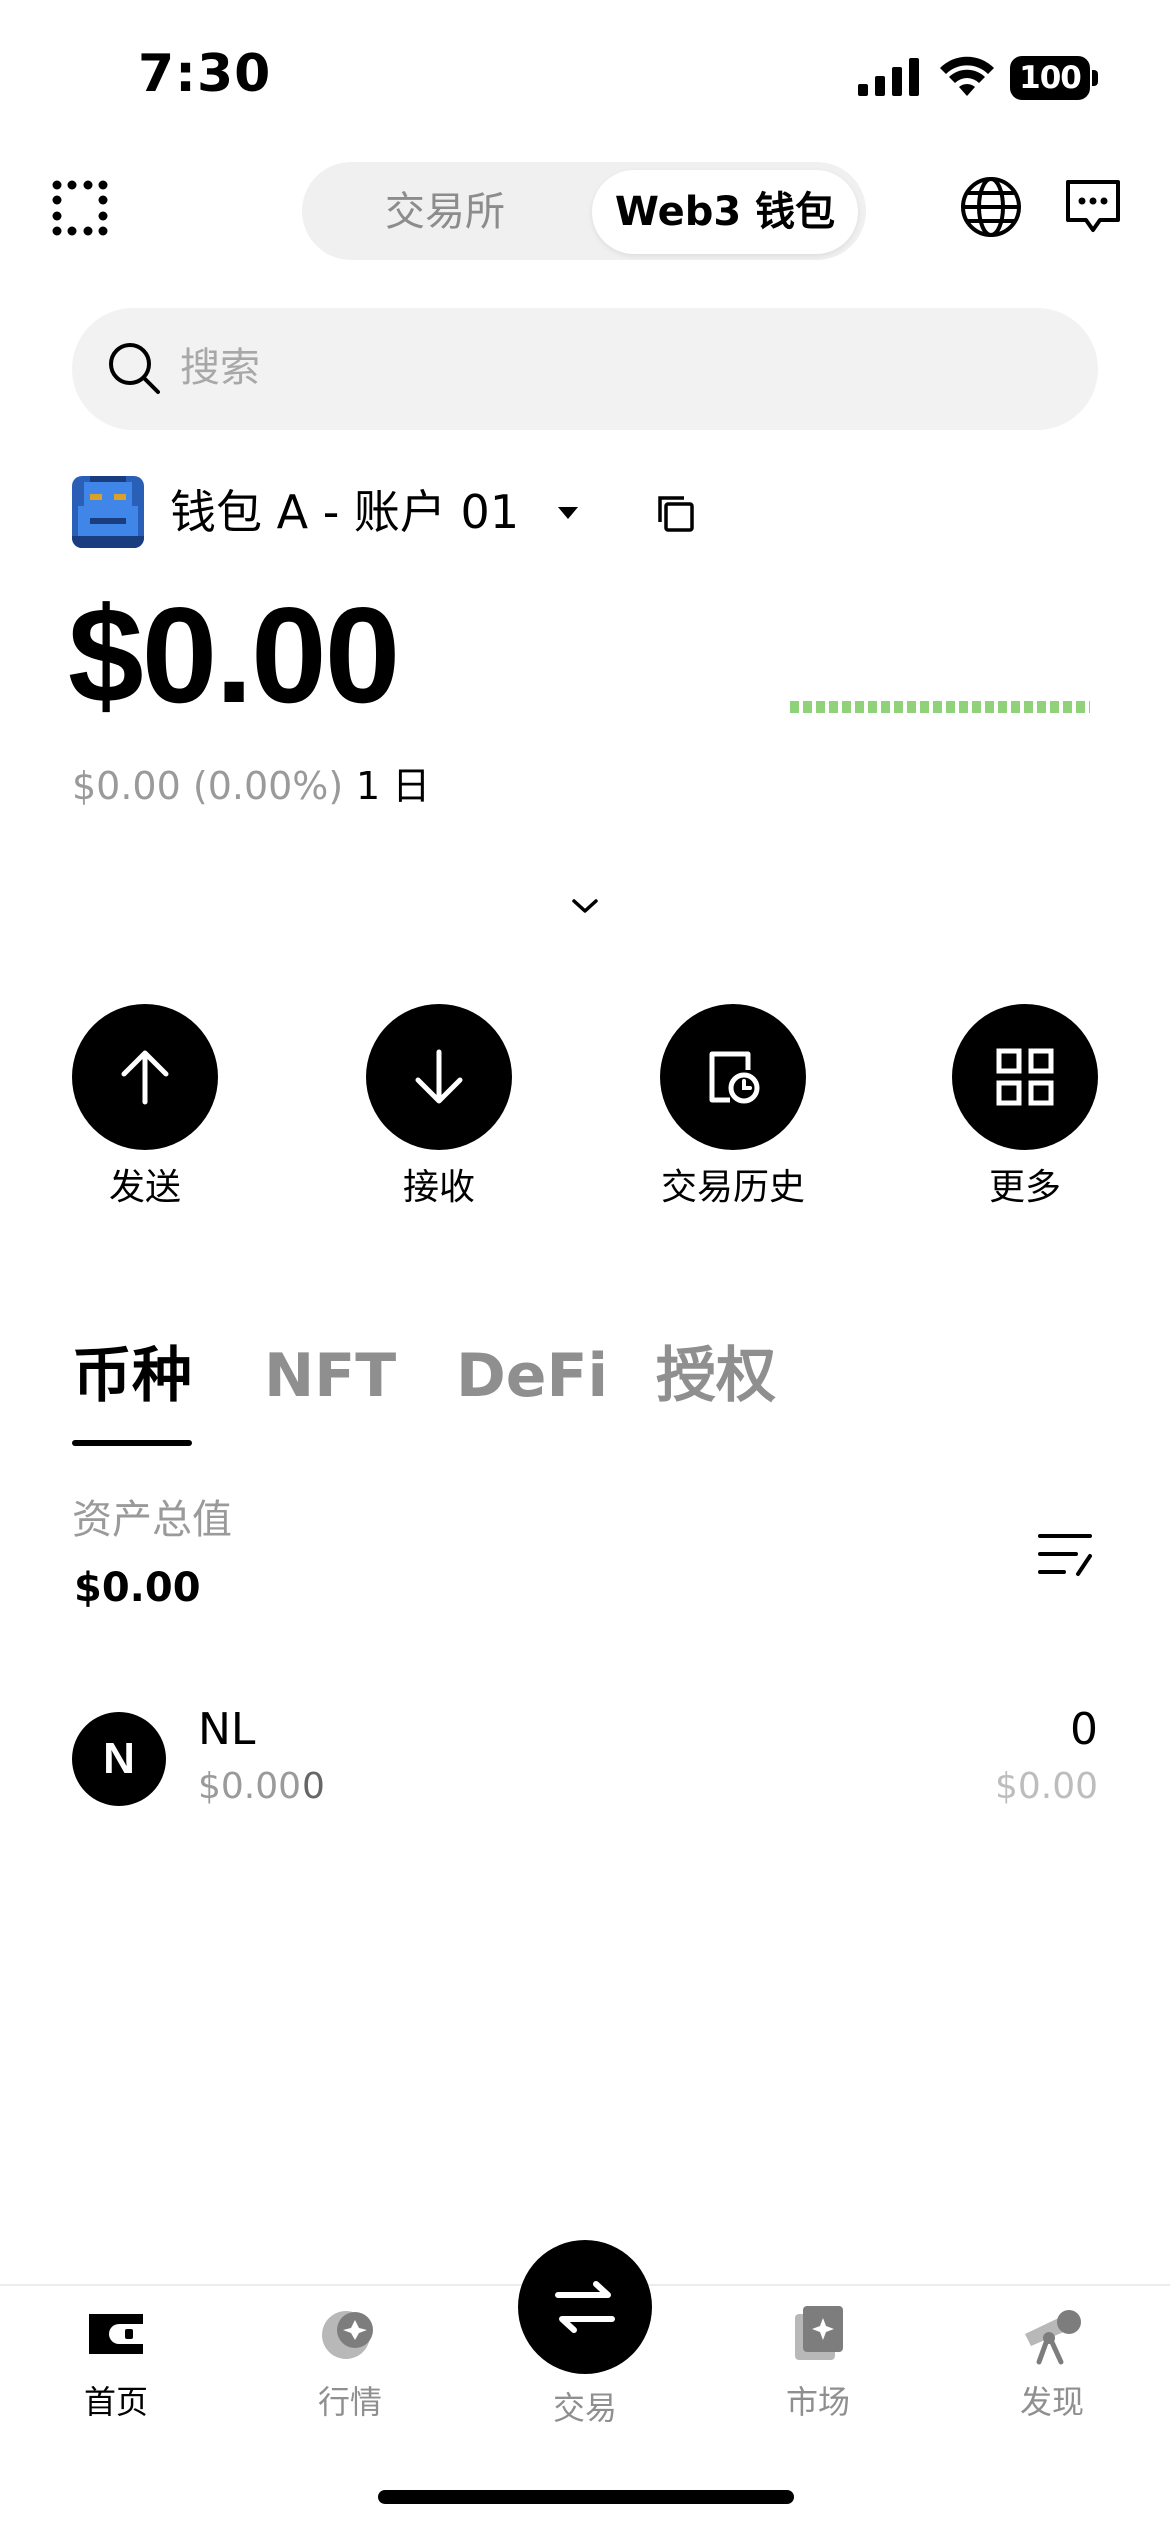 The image size is (1170, 2532). I want to click on total-assets-value: $0.00, so click(137, 1588).